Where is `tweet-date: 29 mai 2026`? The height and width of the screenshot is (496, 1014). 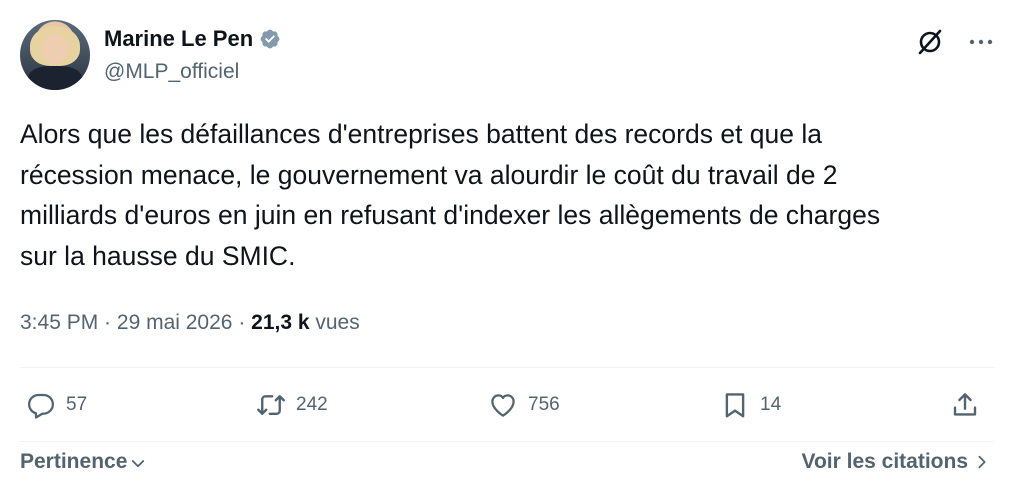 tweet-date: 29 mai 2026 is located at coordinates (175, 322).